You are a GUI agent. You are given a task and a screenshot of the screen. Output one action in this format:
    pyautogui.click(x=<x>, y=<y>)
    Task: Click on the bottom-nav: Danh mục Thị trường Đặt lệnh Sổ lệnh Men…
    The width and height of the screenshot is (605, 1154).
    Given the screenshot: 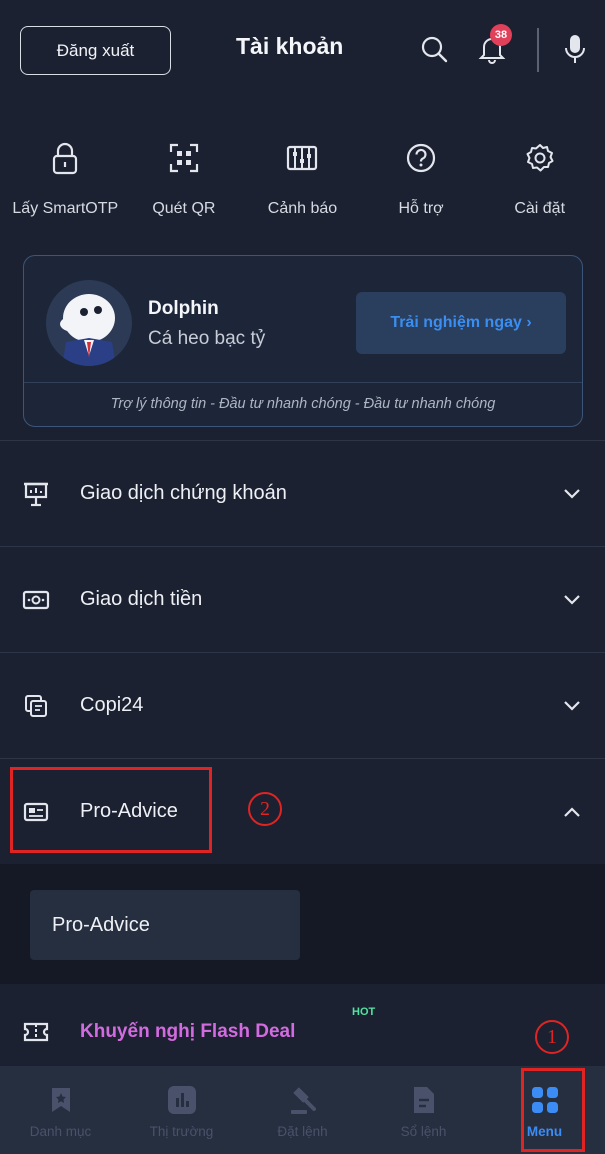 What is the action you would take?
    pyautogui.click(x=302, y=1110)
    